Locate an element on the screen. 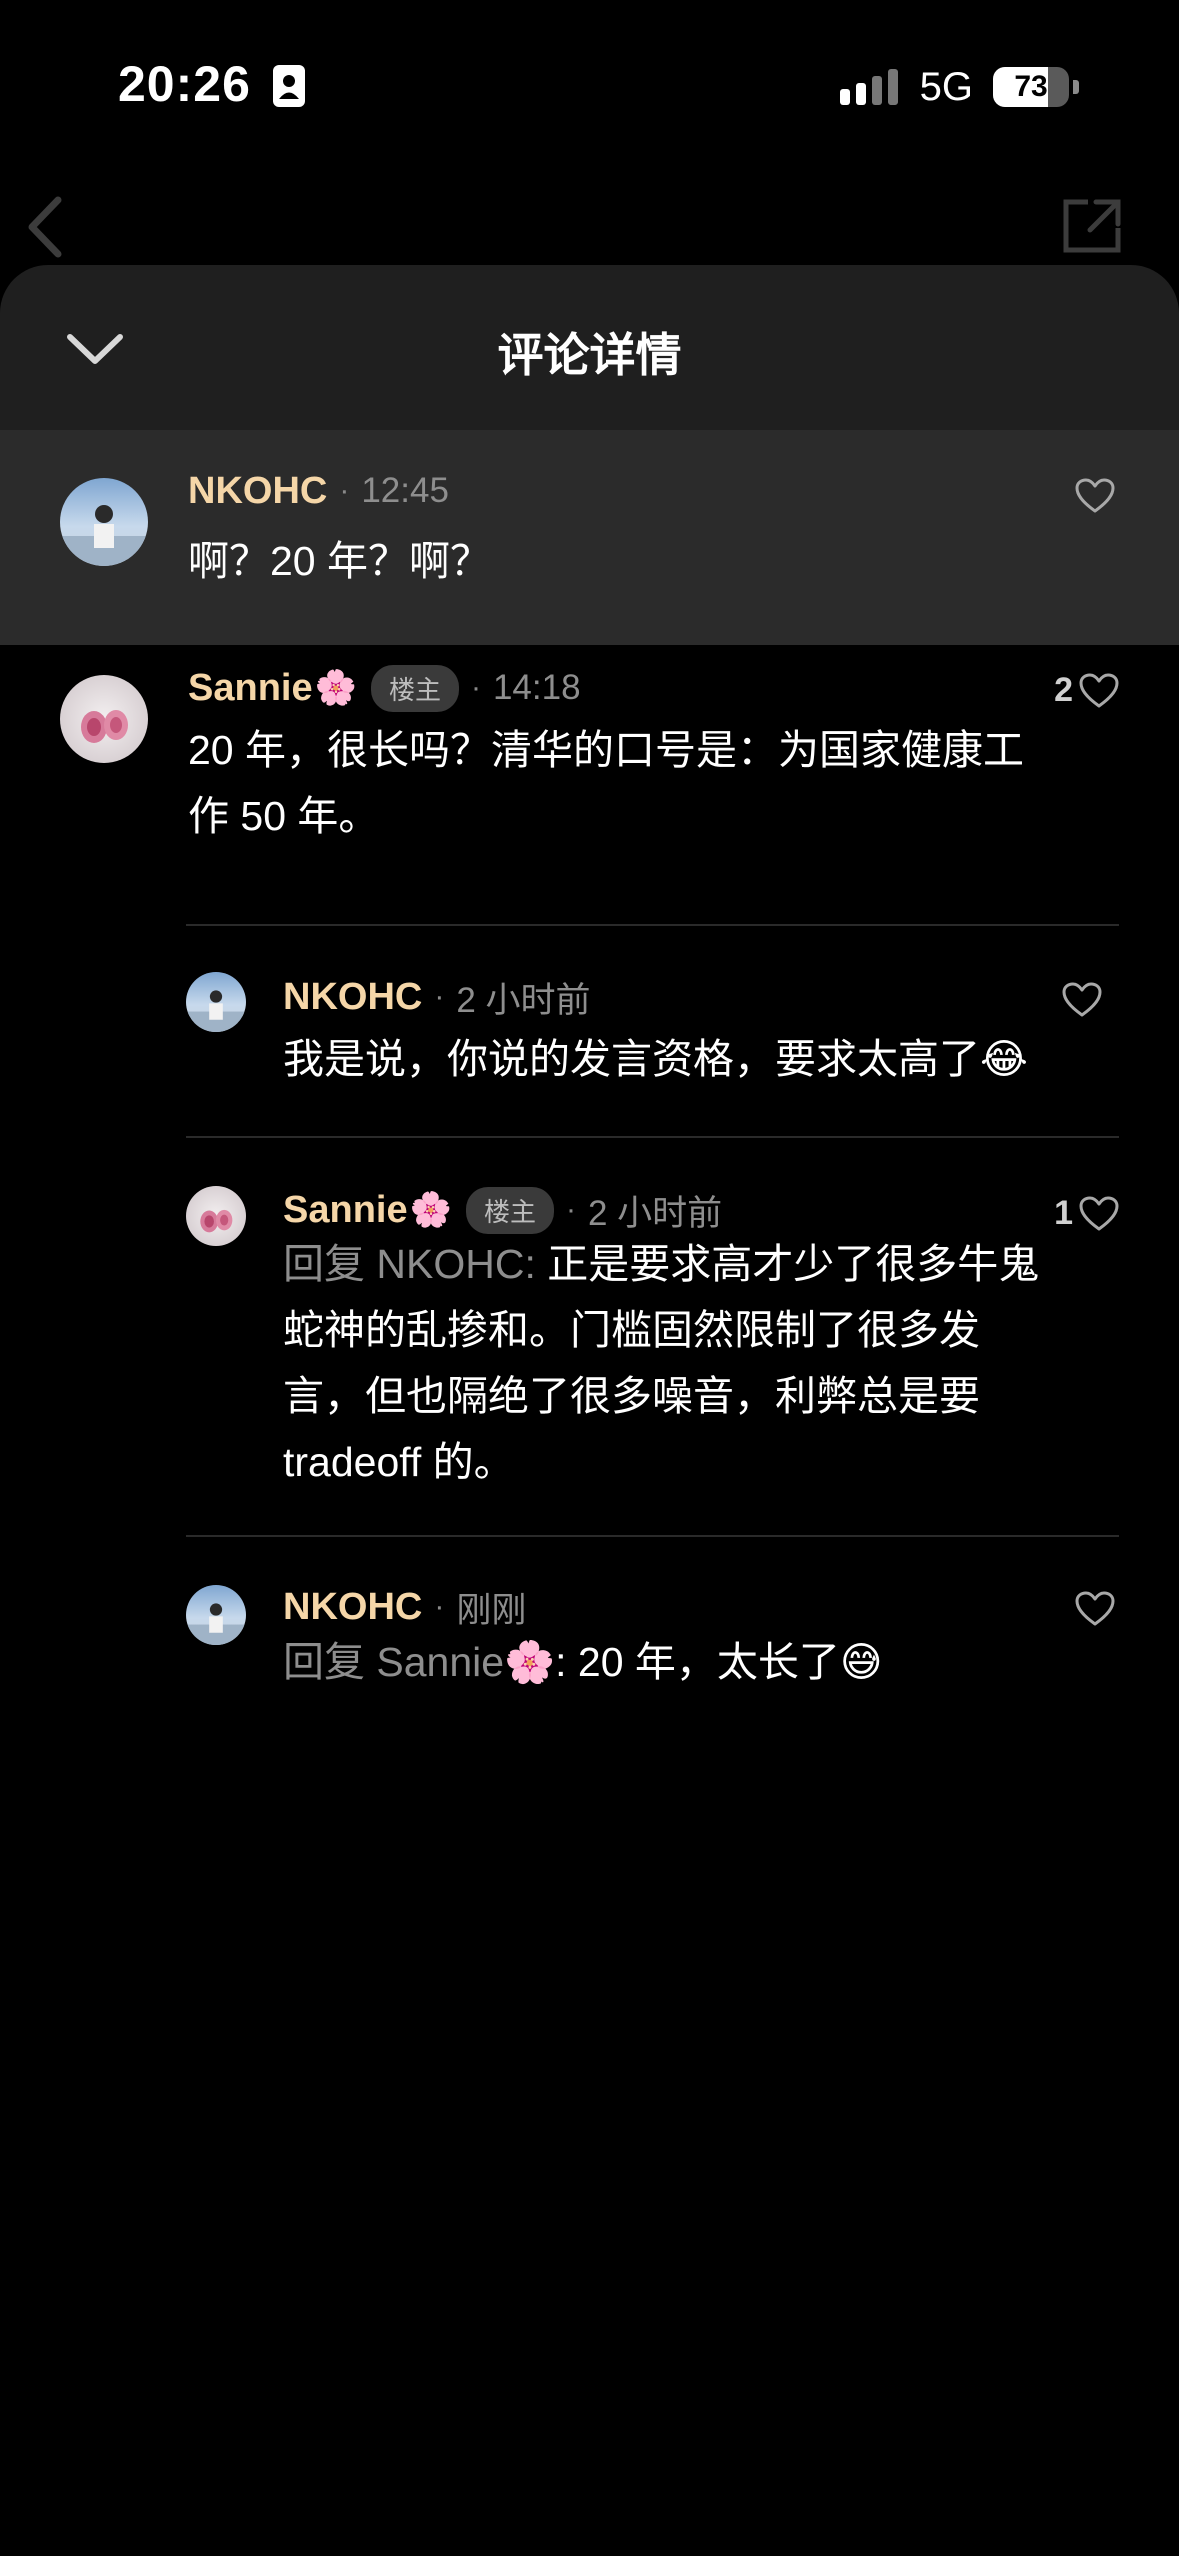 Image resolution: width=1179 pixels, height=2556 pixels. sheet-title: 评论详情 is located at coordinates (589, 355).